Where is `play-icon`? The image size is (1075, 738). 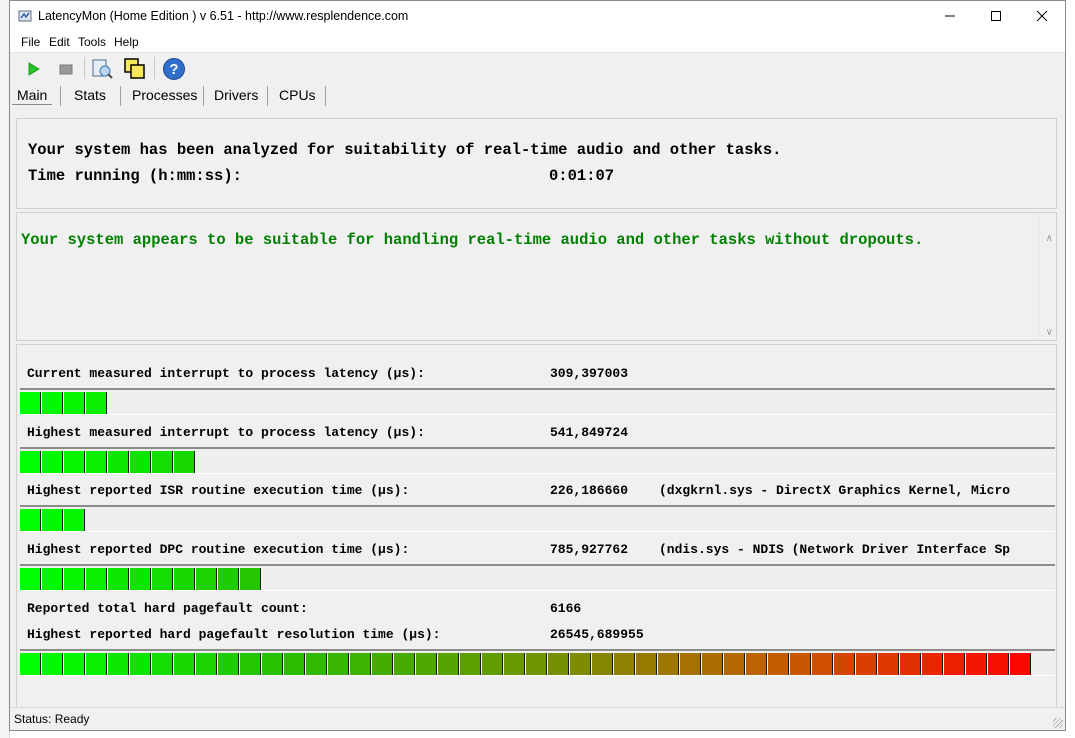
play-icon is located at coordinates (34, 69).